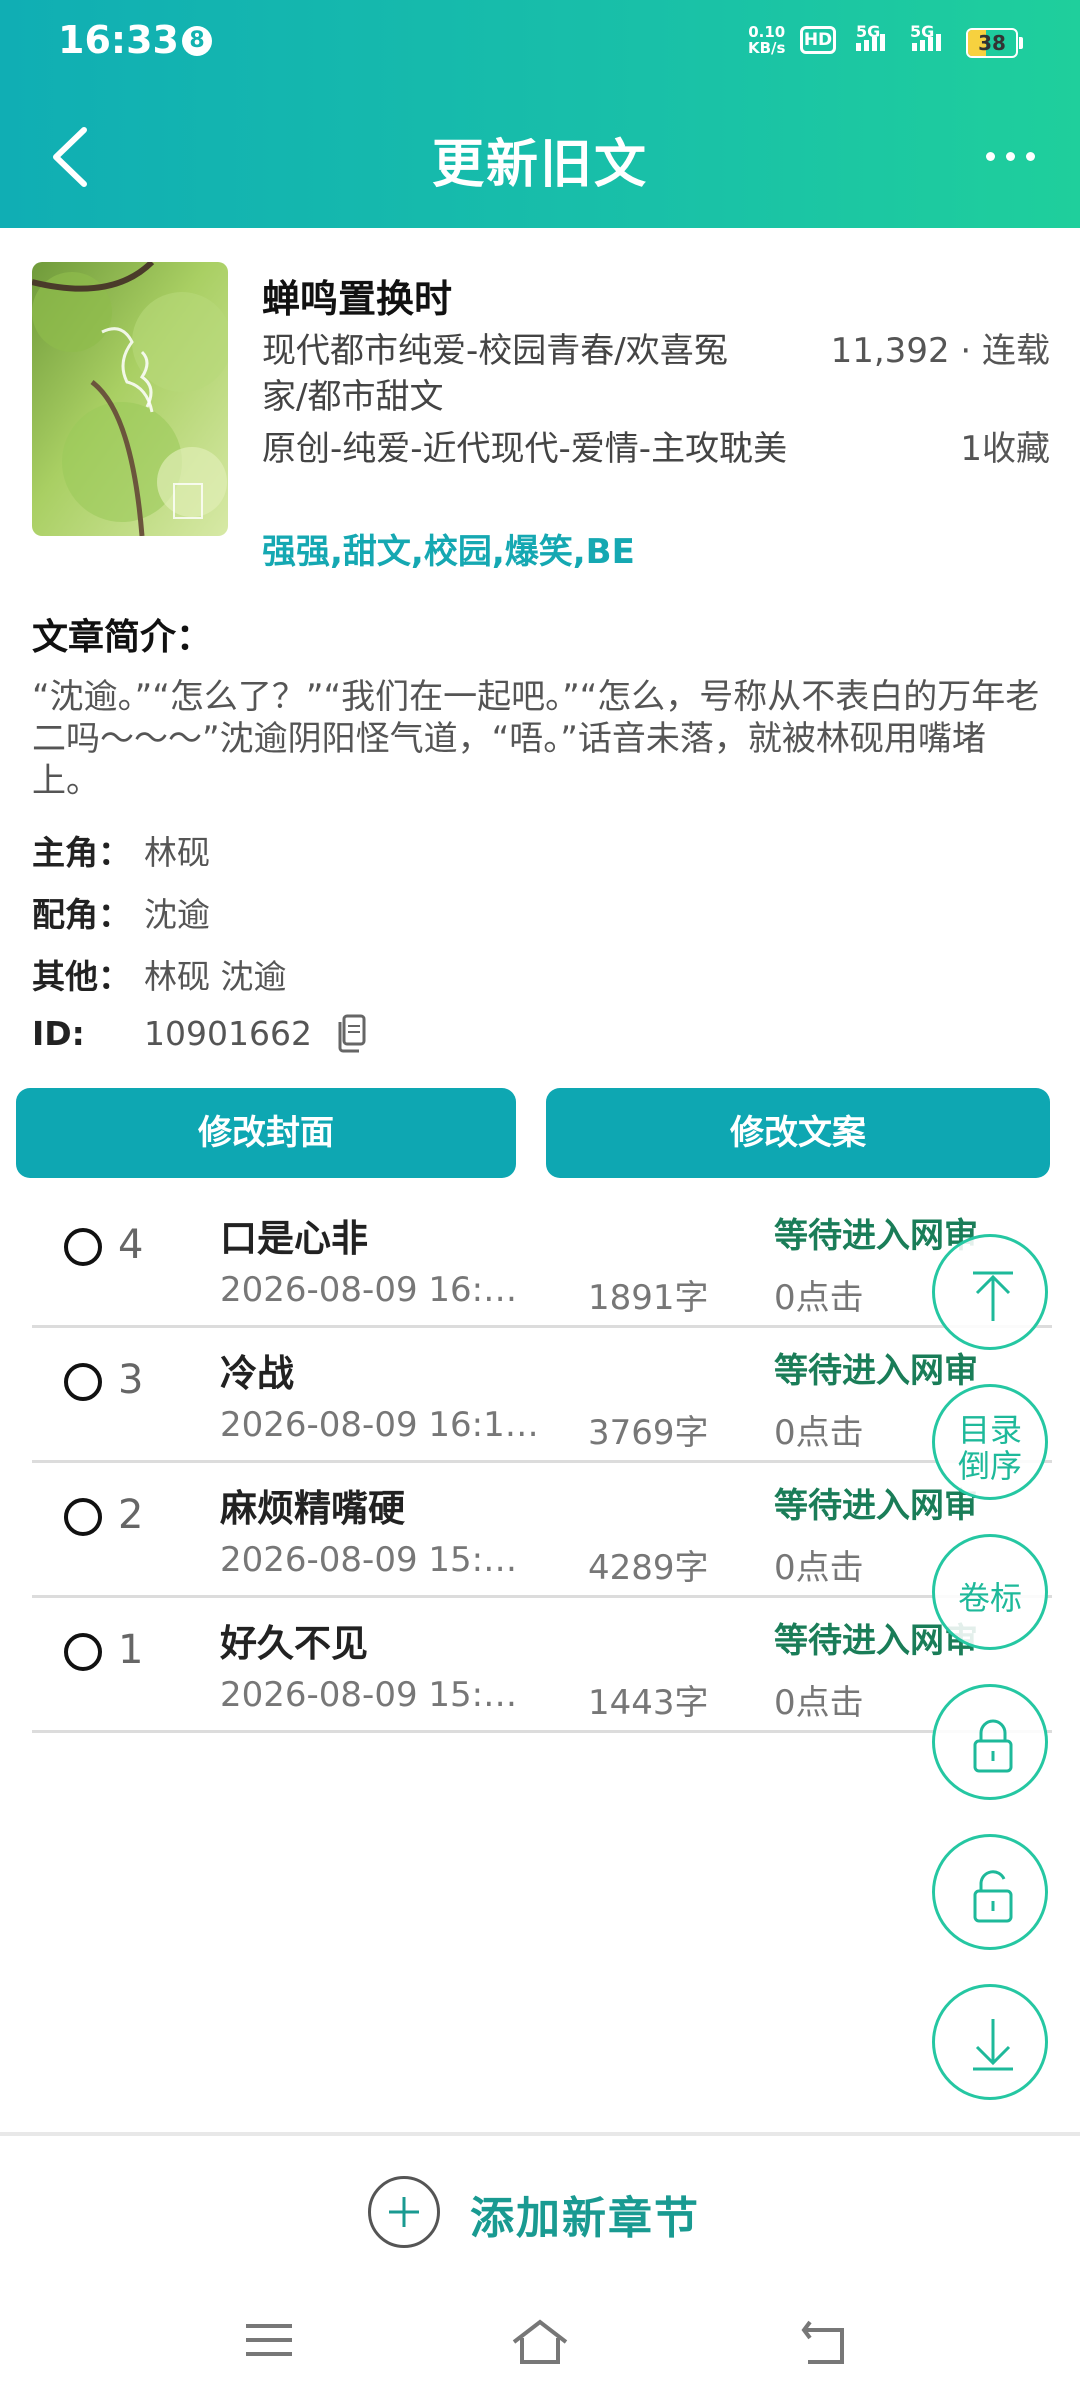  I want to click on chapter-row: 1 好久不见 2026-08-09 15:… 1443字 等待进入网审 0点击, so click(542, 1666).